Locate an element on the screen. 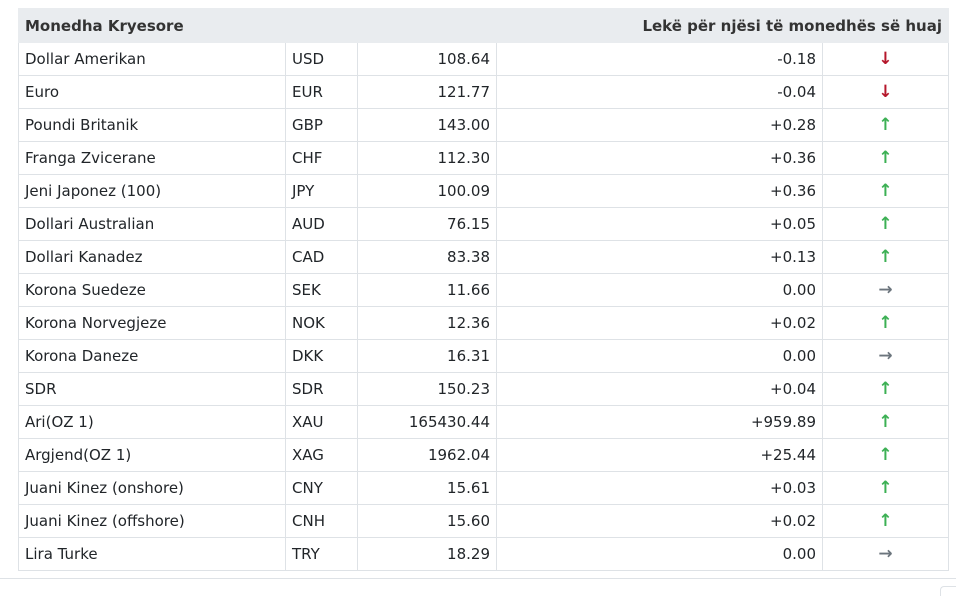  currency-code: CHF is located at coordinates (321, 158).